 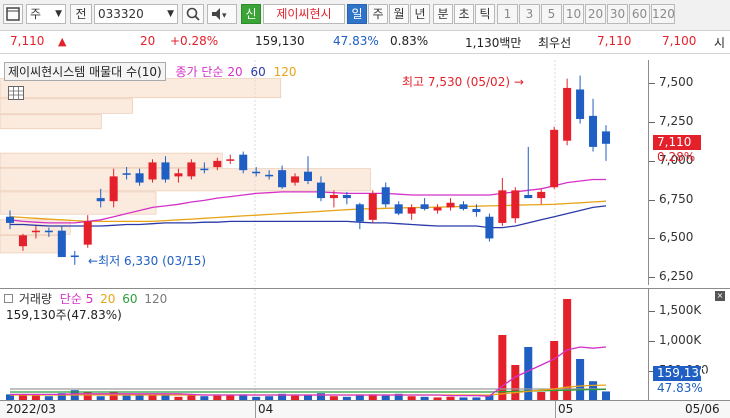 I want to click on high-annotation-text: 최고 7,530 (05/02), so click(x=456, y=82).